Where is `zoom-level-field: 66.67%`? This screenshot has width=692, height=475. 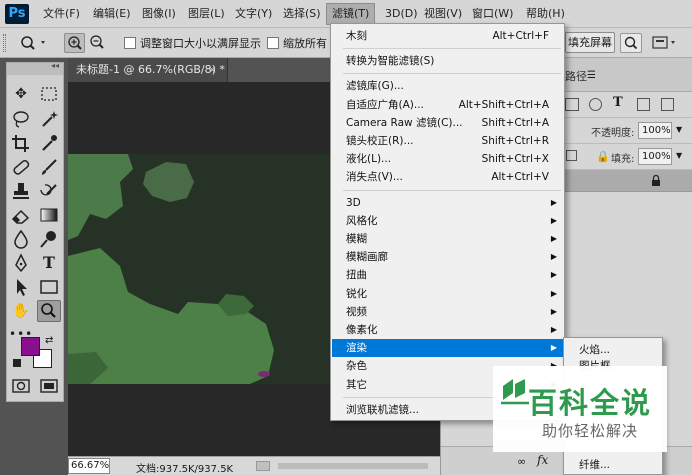 zoom-level-field: 66.67% is located at coordinates (89, 466).